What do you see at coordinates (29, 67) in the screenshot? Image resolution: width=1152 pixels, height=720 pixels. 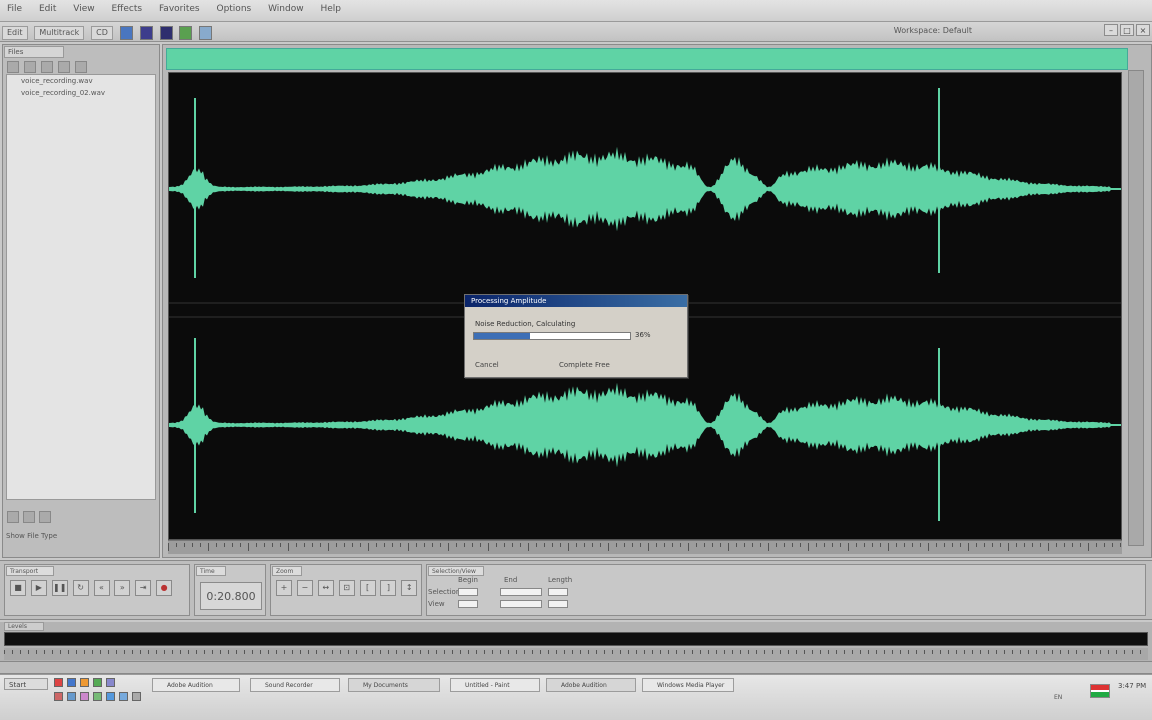 I see `import-file-icon` at bounding box center [29, 67].